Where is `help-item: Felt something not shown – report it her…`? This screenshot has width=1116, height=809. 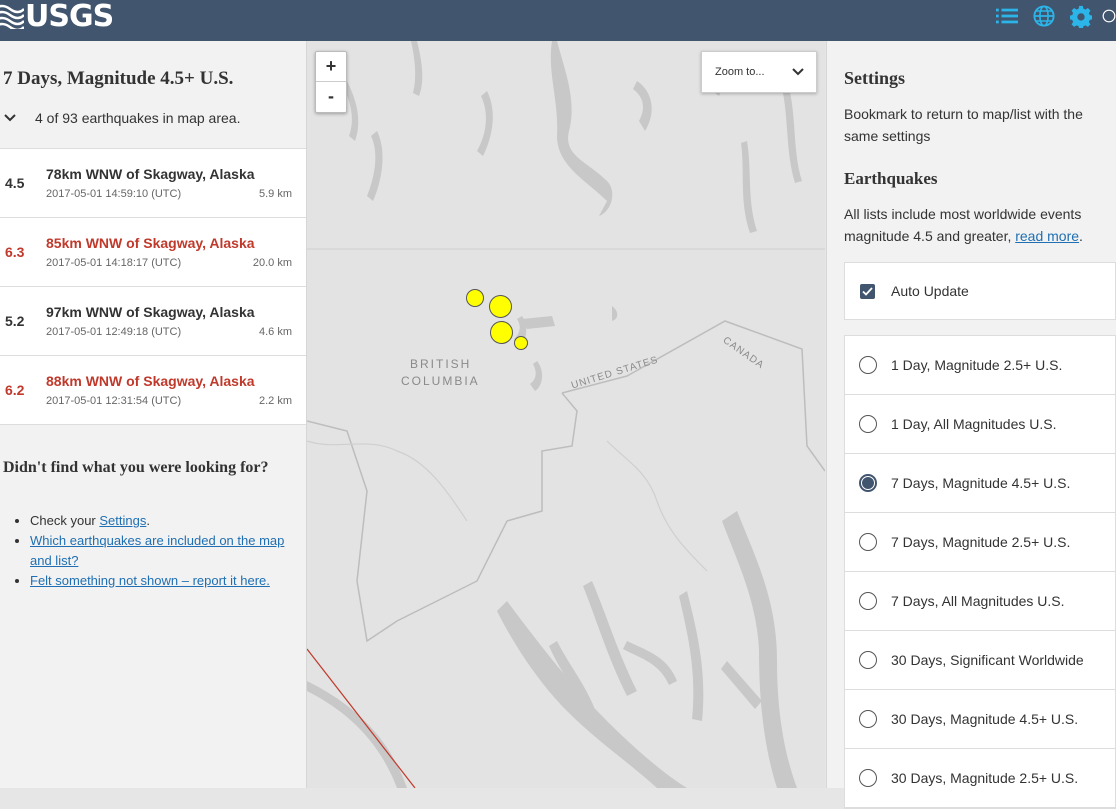
help-item: Felt something not shown – report it her… is located at coordinates (162, 581).